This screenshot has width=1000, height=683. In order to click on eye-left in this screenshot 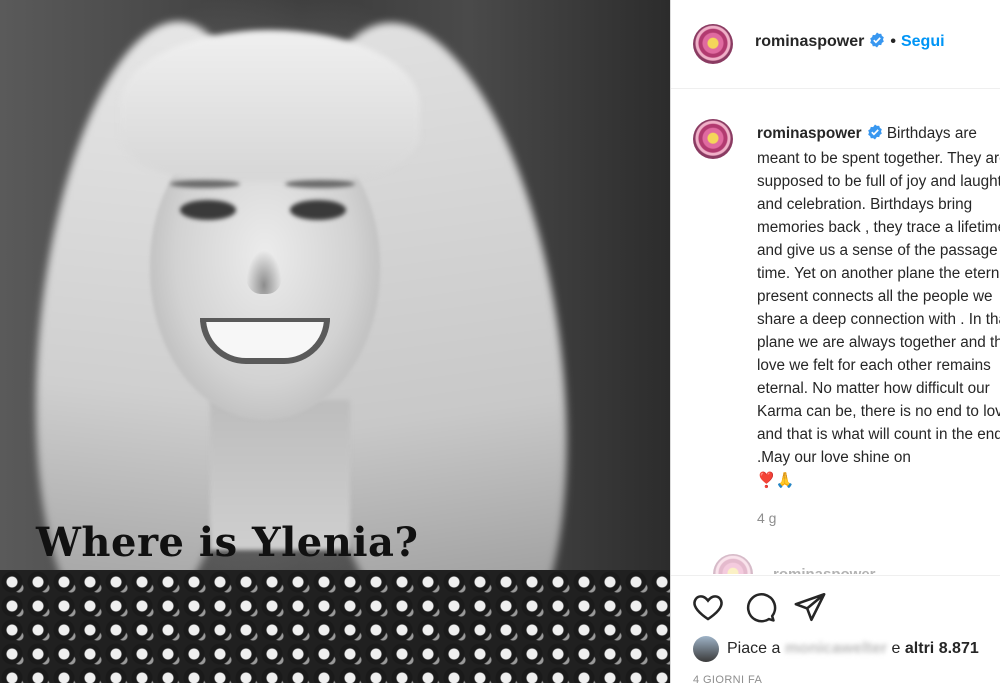, I will do `click(208, 210)`.